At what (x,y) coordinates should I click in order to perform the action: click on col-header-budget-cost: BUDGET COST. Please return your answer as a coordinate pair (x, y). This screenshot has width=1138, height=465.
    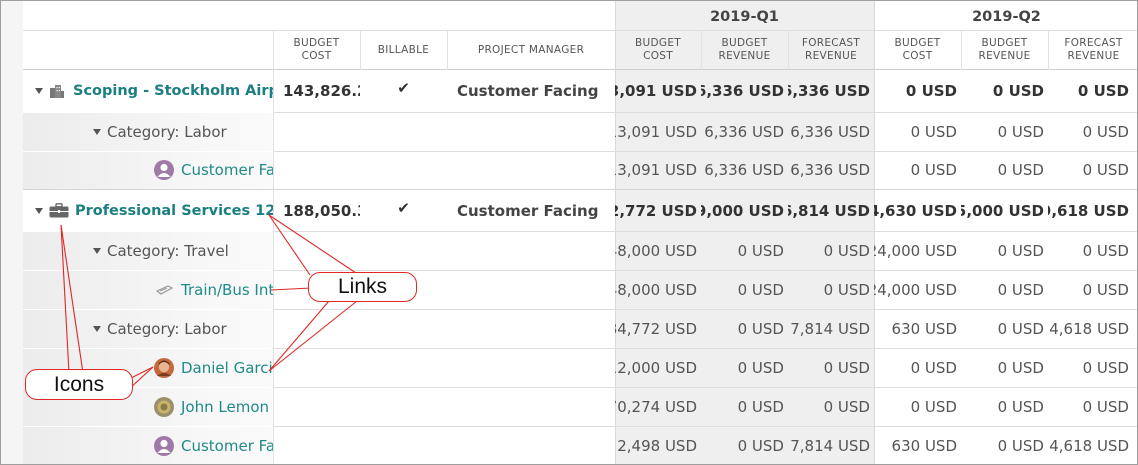
    Looking at the image, I should click on (316, 50).